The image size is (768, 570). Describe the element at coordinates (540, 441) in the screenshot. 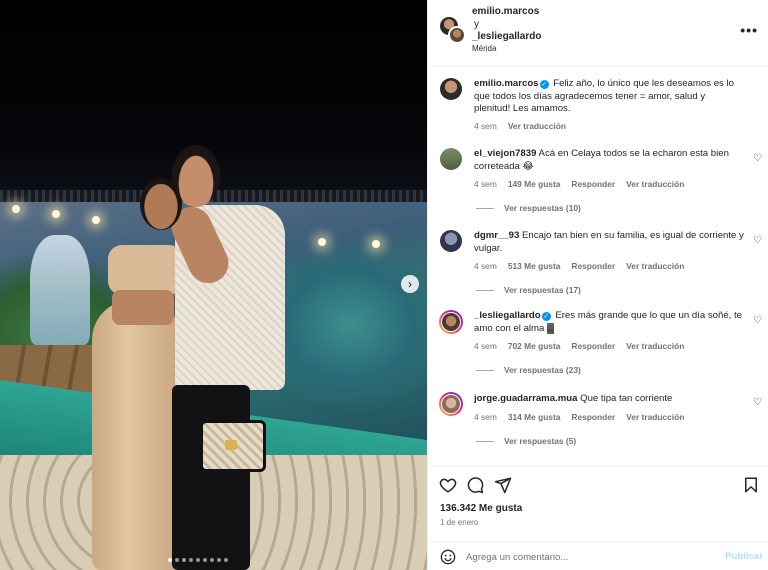

I see `view-replies-label: Ver respuestas (5)` at that location.